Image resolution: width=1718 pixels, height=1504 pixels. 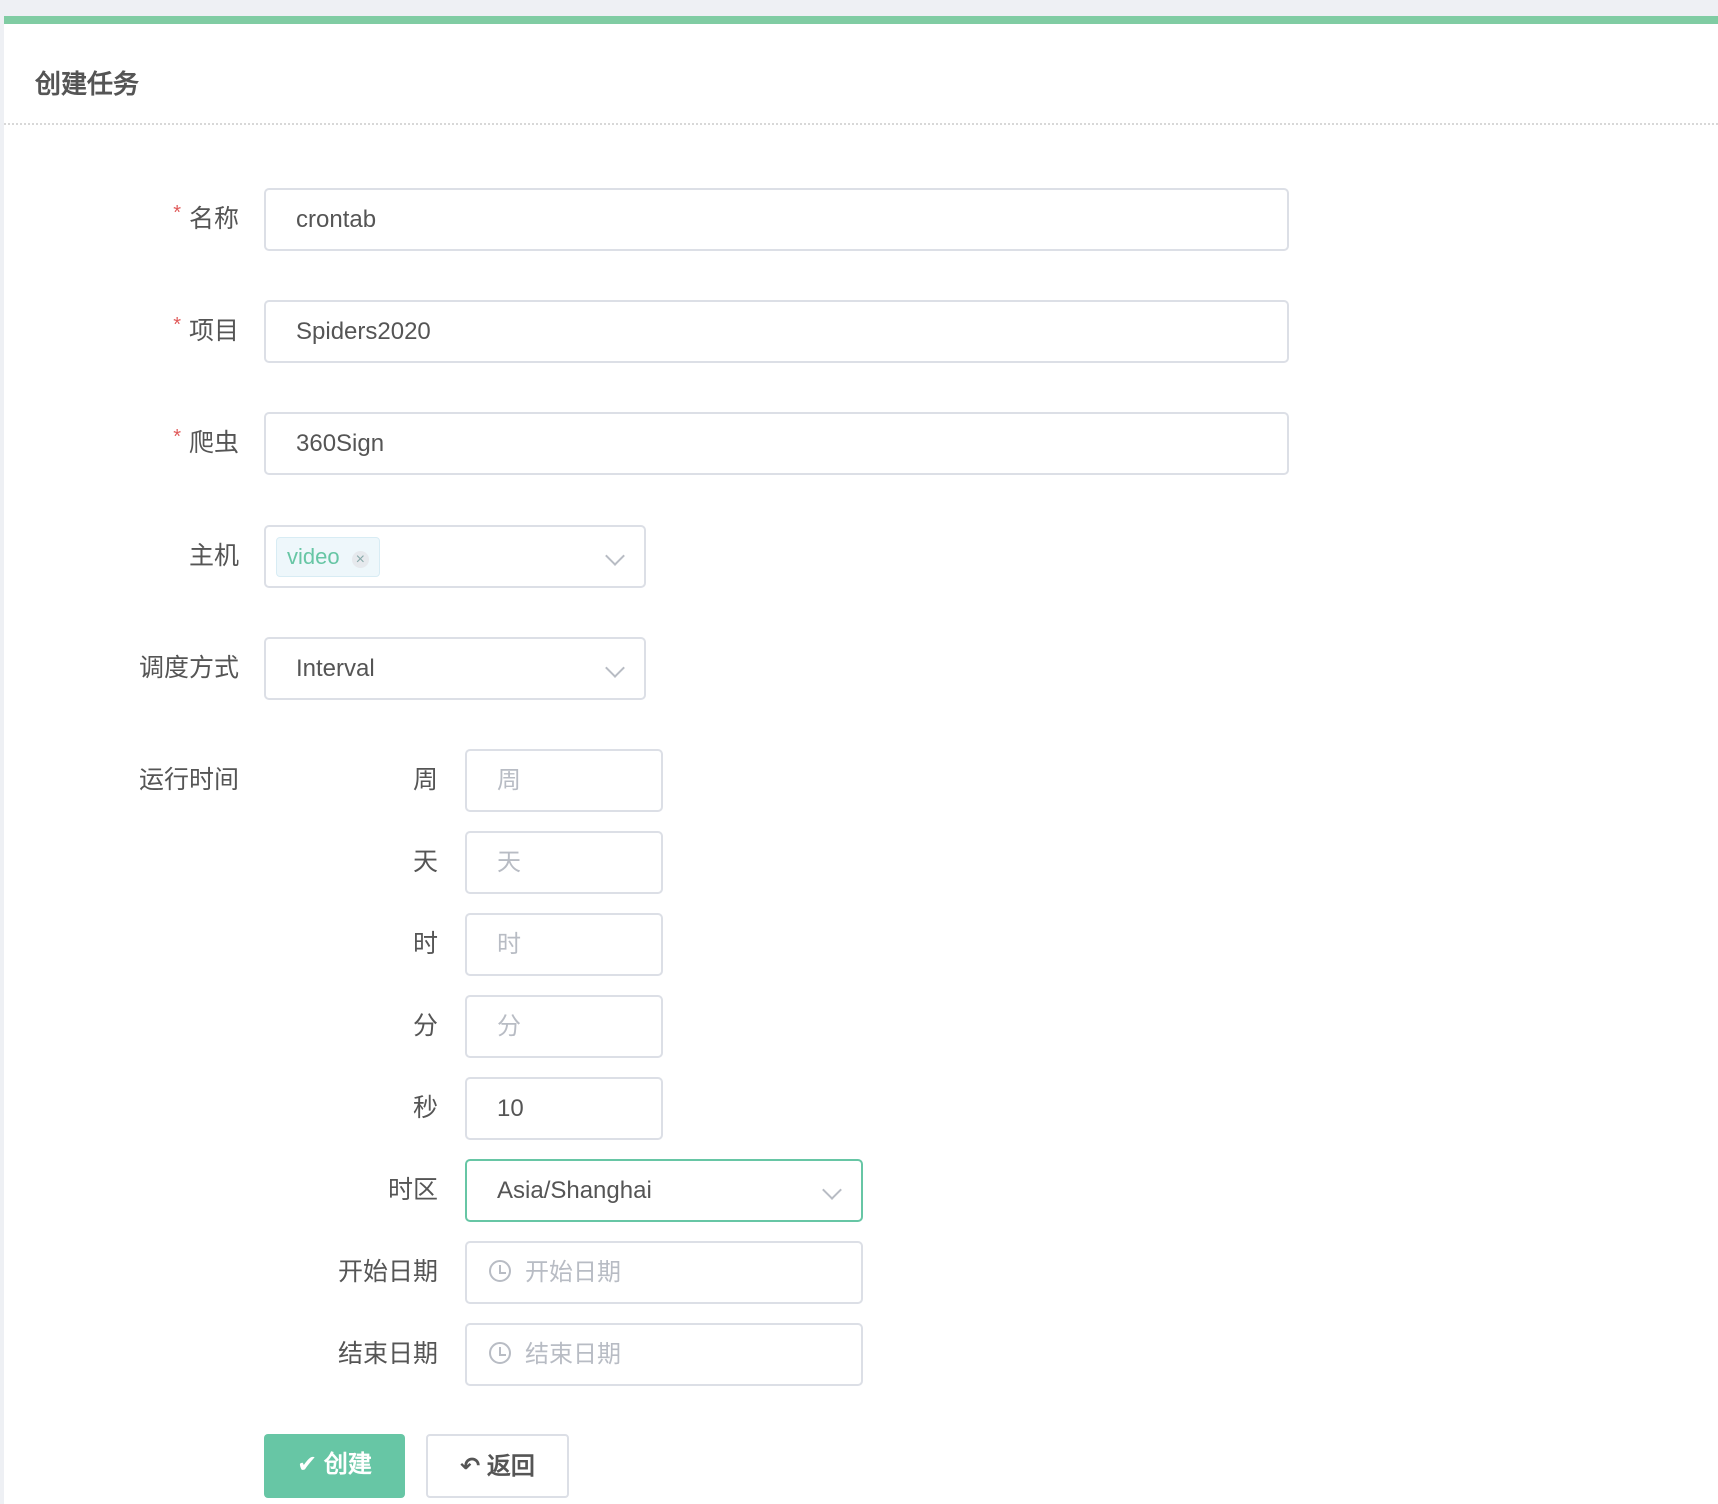 I want to click on schedule-label: 调度方式, so click(x=188, y=668).